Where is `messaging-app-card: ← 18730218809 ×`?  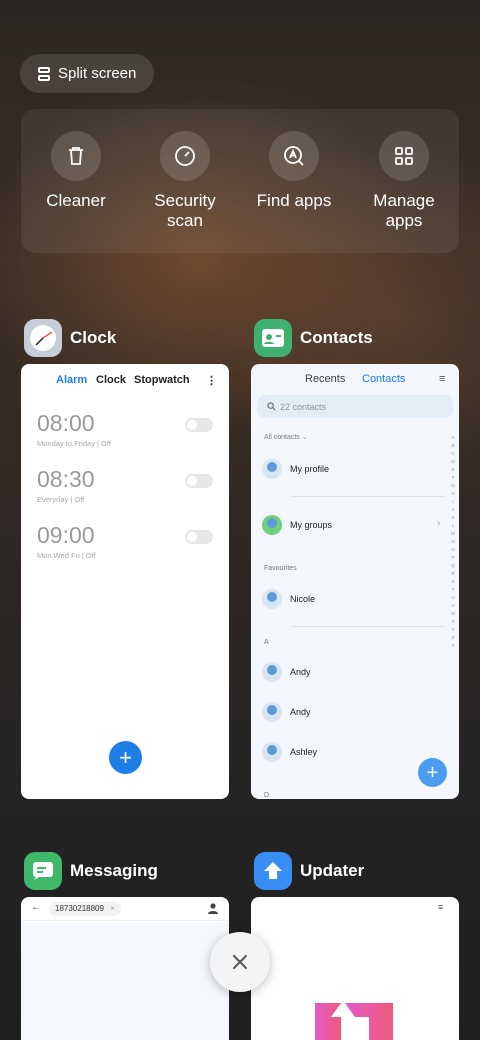
messaging-app-card: ← 18730218809 × is located at coordinates (125, 968).